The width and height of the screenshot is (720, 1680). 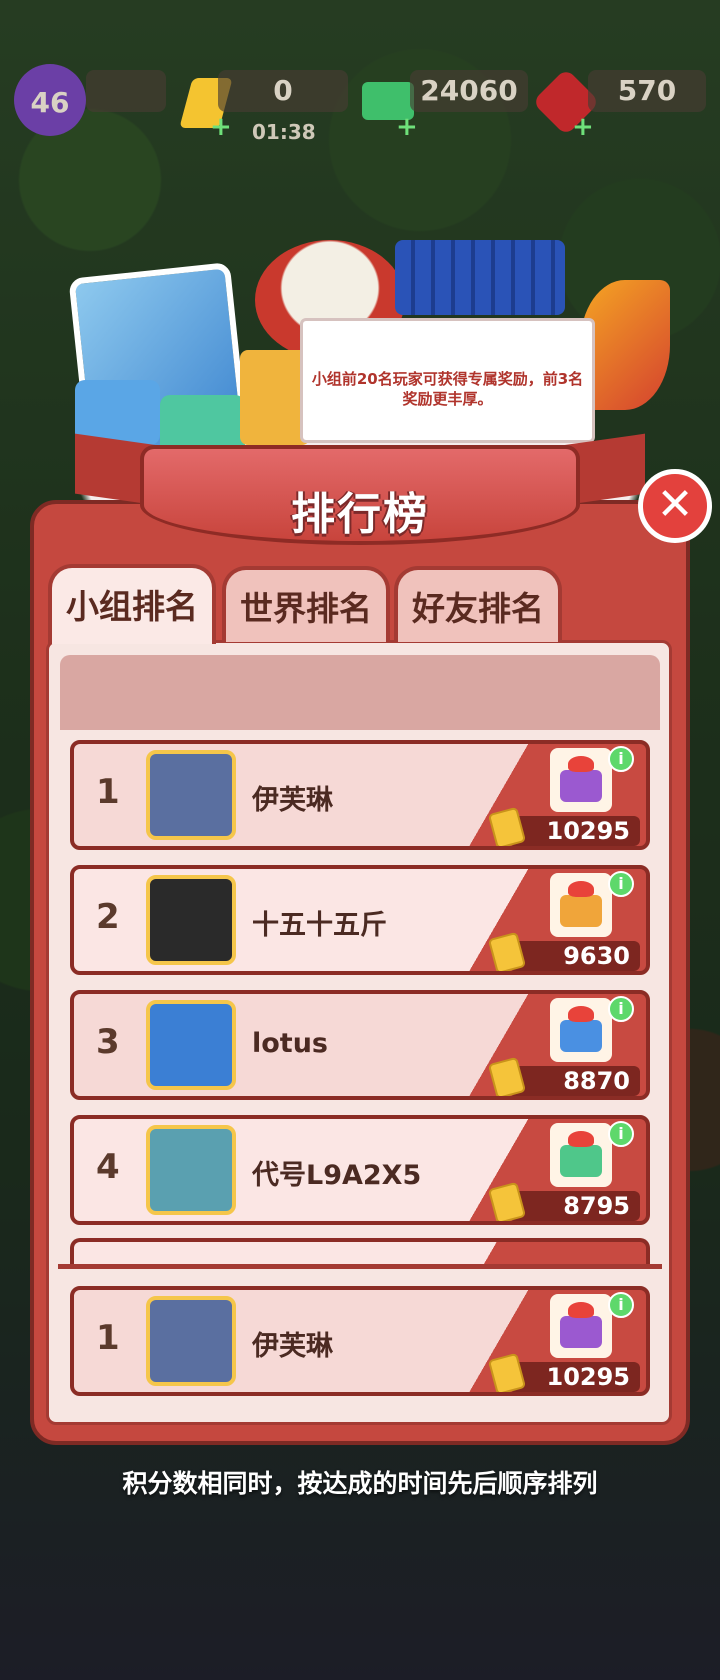 What do you see at coordinates (221, 127) in the screenshot?
I see `energy-add-button: +` at bounding box center [221, 127].